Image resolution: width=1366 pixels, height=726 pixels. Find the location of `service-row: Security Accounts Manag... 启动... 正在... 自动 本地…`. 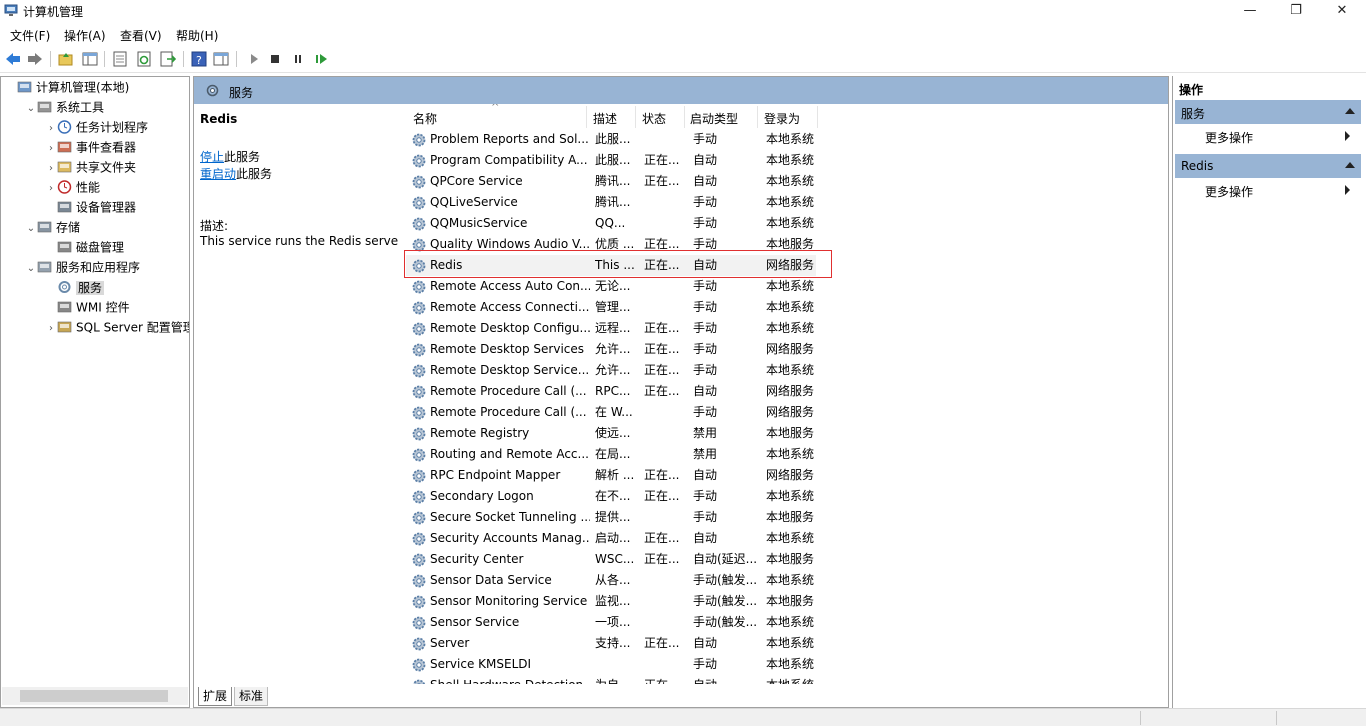

service-row: Security Accounts Manag... 启动... 正在... 自动 本地… is located at coordinates (781, 538).